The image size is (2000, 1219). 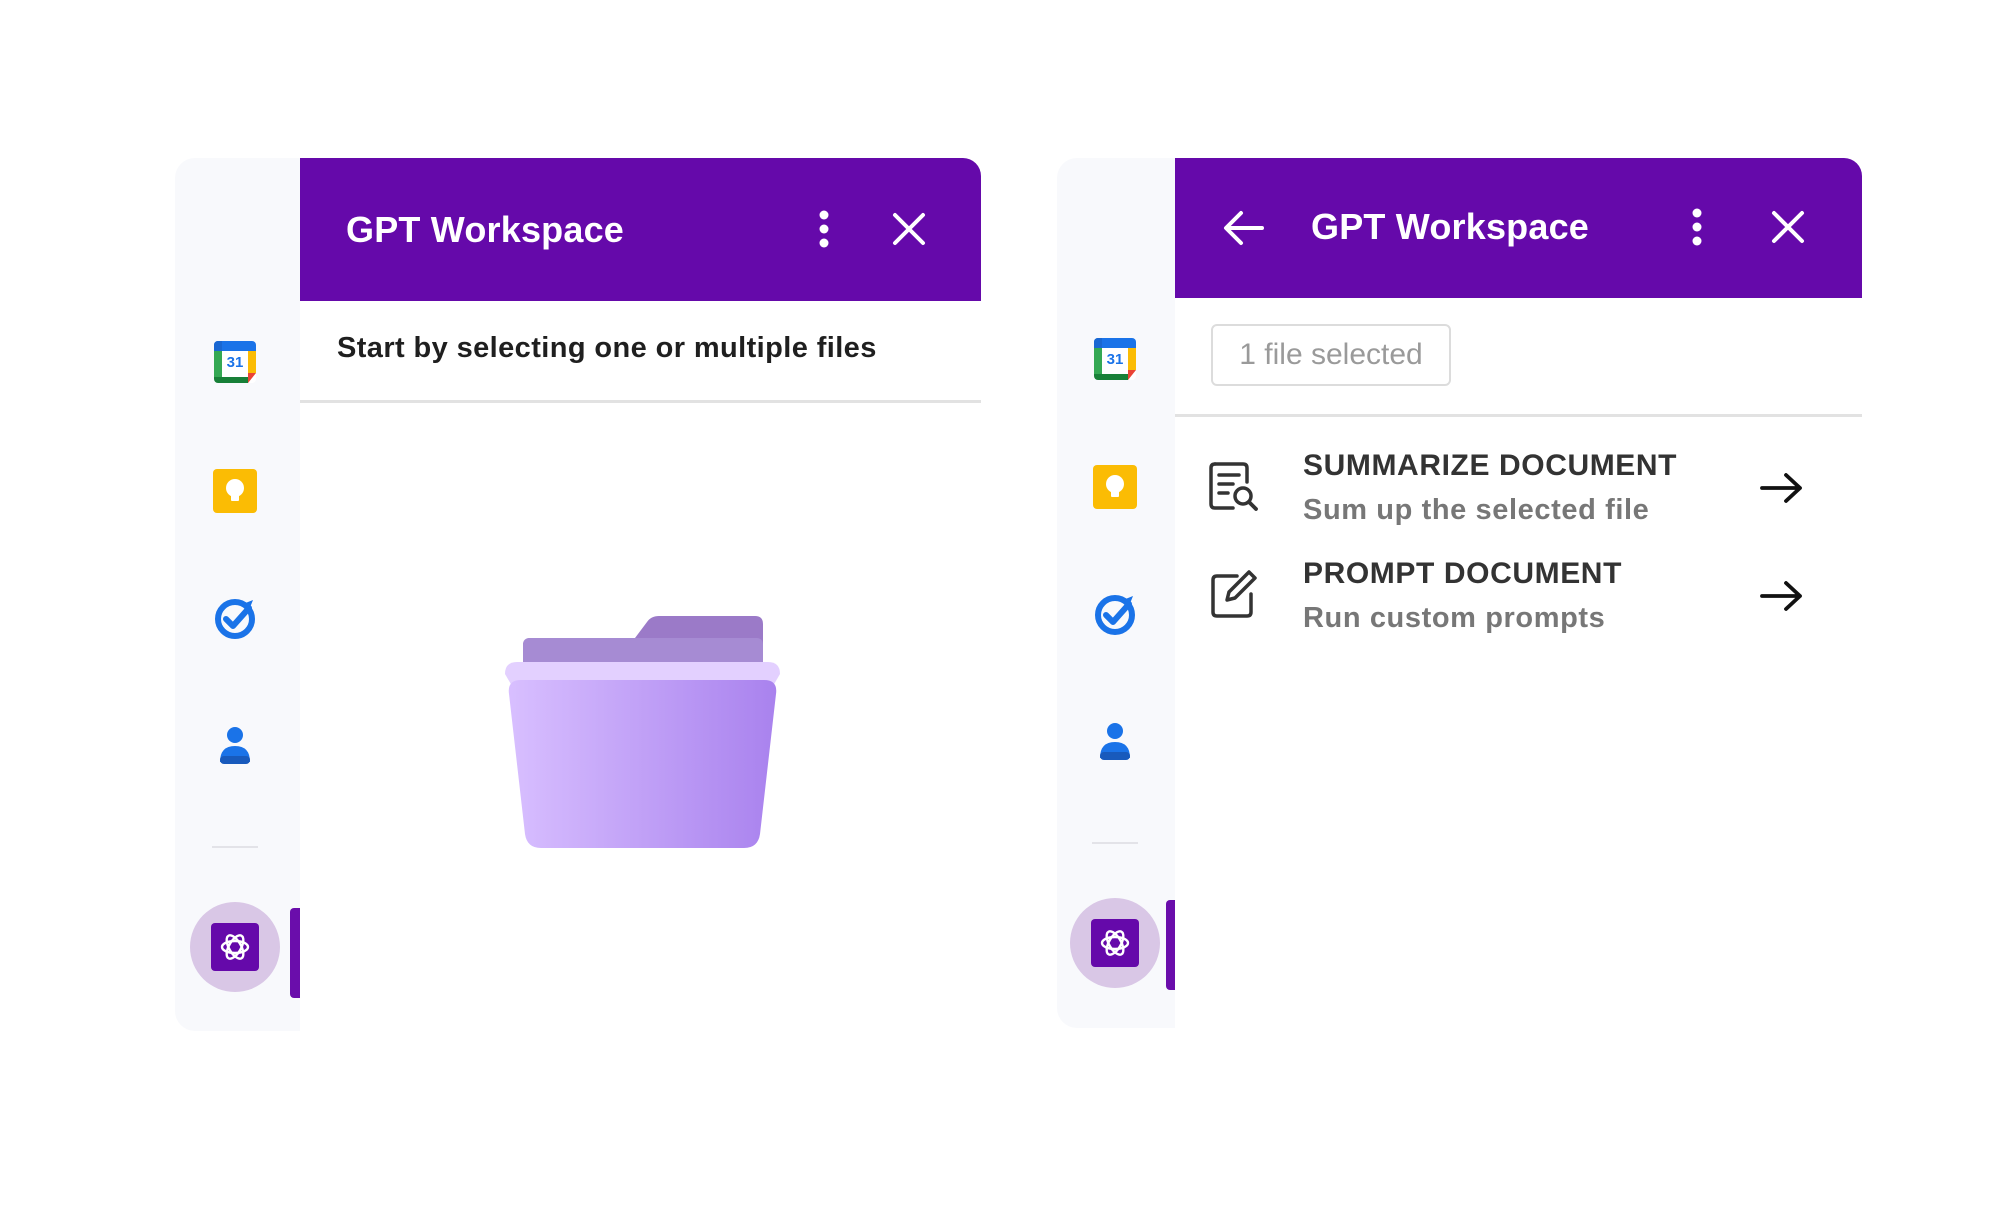 I want to click on edit-icon, so click(x=1234, y=594).